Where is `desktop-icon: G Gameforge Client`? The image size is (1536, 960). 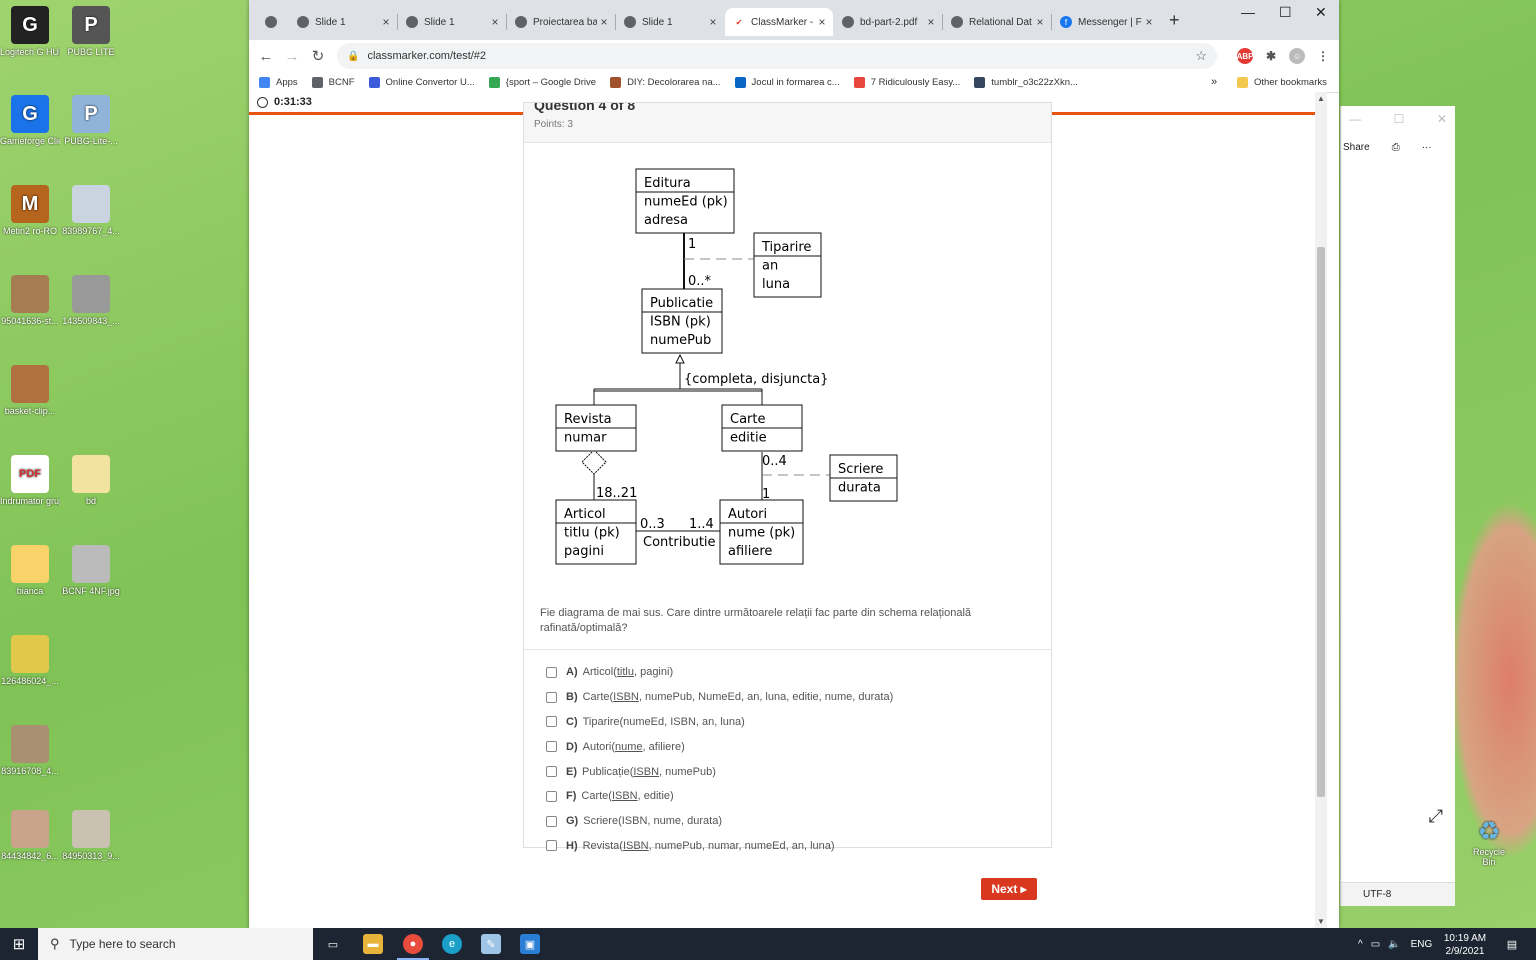
desktop-icon: G Gameforge Client is located at coordinates (30, 121).